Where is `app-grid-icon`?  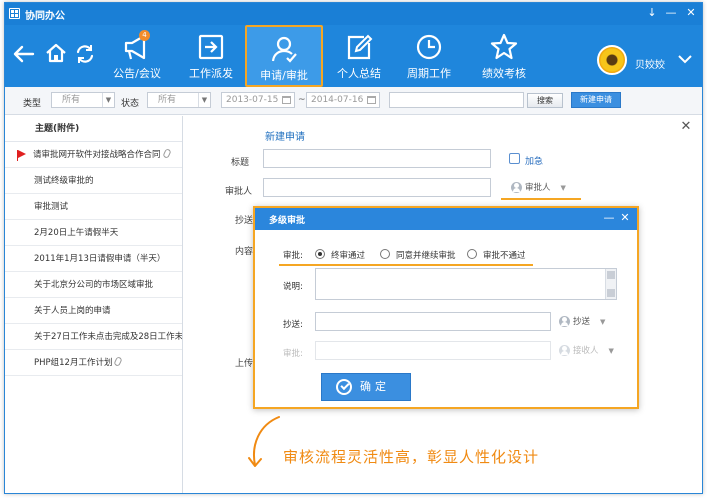 app-grid-icon is located at coordinates (14, 13).